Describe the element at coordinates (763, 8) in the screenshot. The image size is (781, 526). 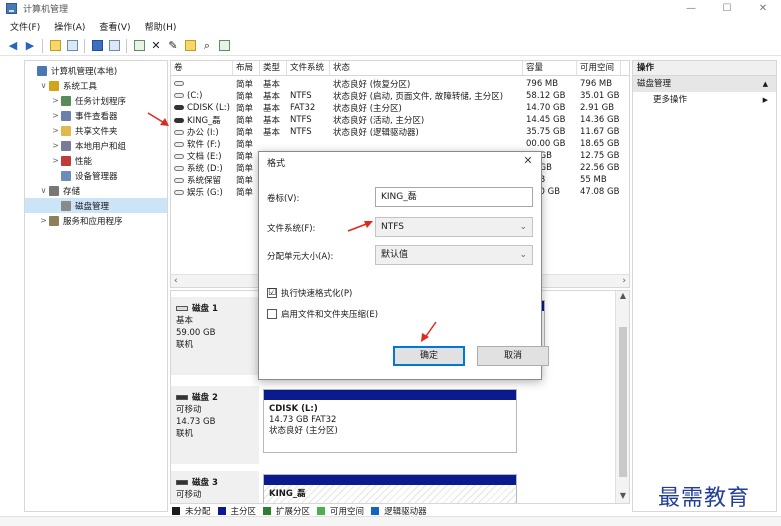
I see `close-button: ✕` at that location.